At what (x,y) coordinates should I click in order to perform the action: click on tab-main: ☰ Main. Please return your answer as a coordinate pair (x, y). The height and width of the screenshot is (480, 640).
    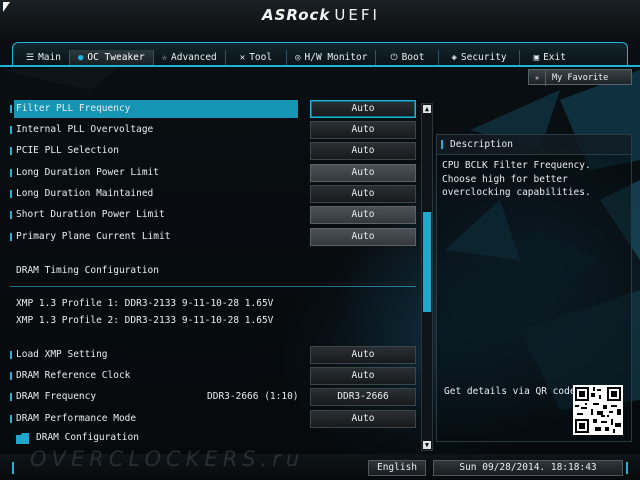
    Looking at the image, I should click on (44, 58).